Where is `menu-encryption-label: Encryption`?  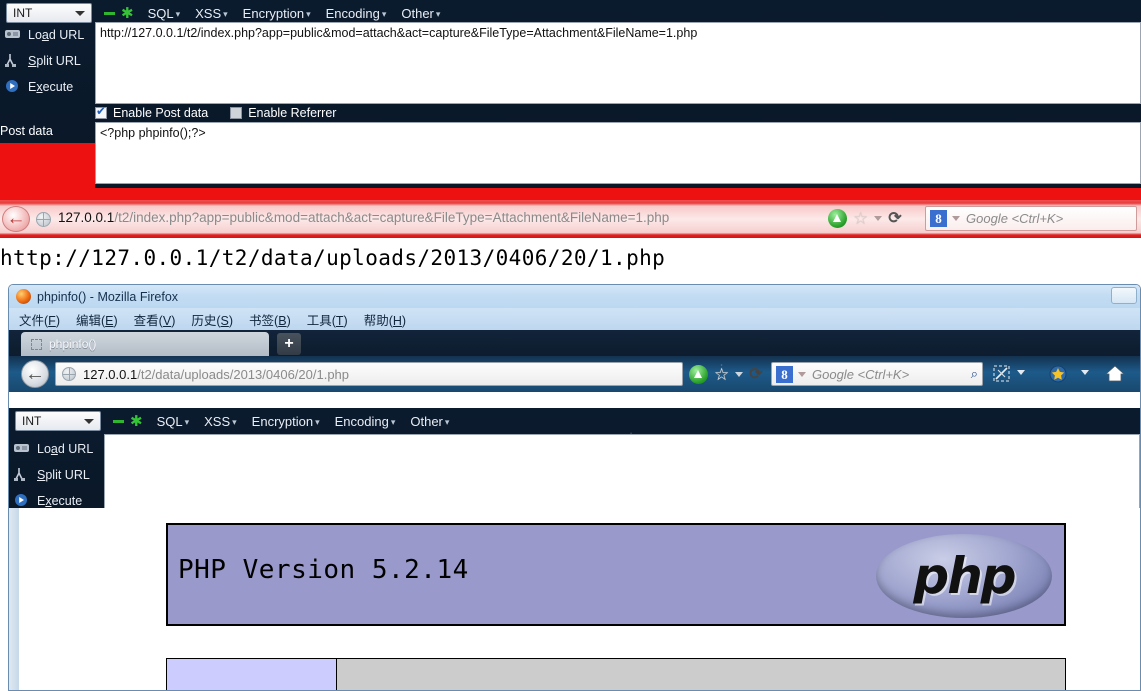 menu-encryption-label: Encryption is located at coordinates (273, 13).